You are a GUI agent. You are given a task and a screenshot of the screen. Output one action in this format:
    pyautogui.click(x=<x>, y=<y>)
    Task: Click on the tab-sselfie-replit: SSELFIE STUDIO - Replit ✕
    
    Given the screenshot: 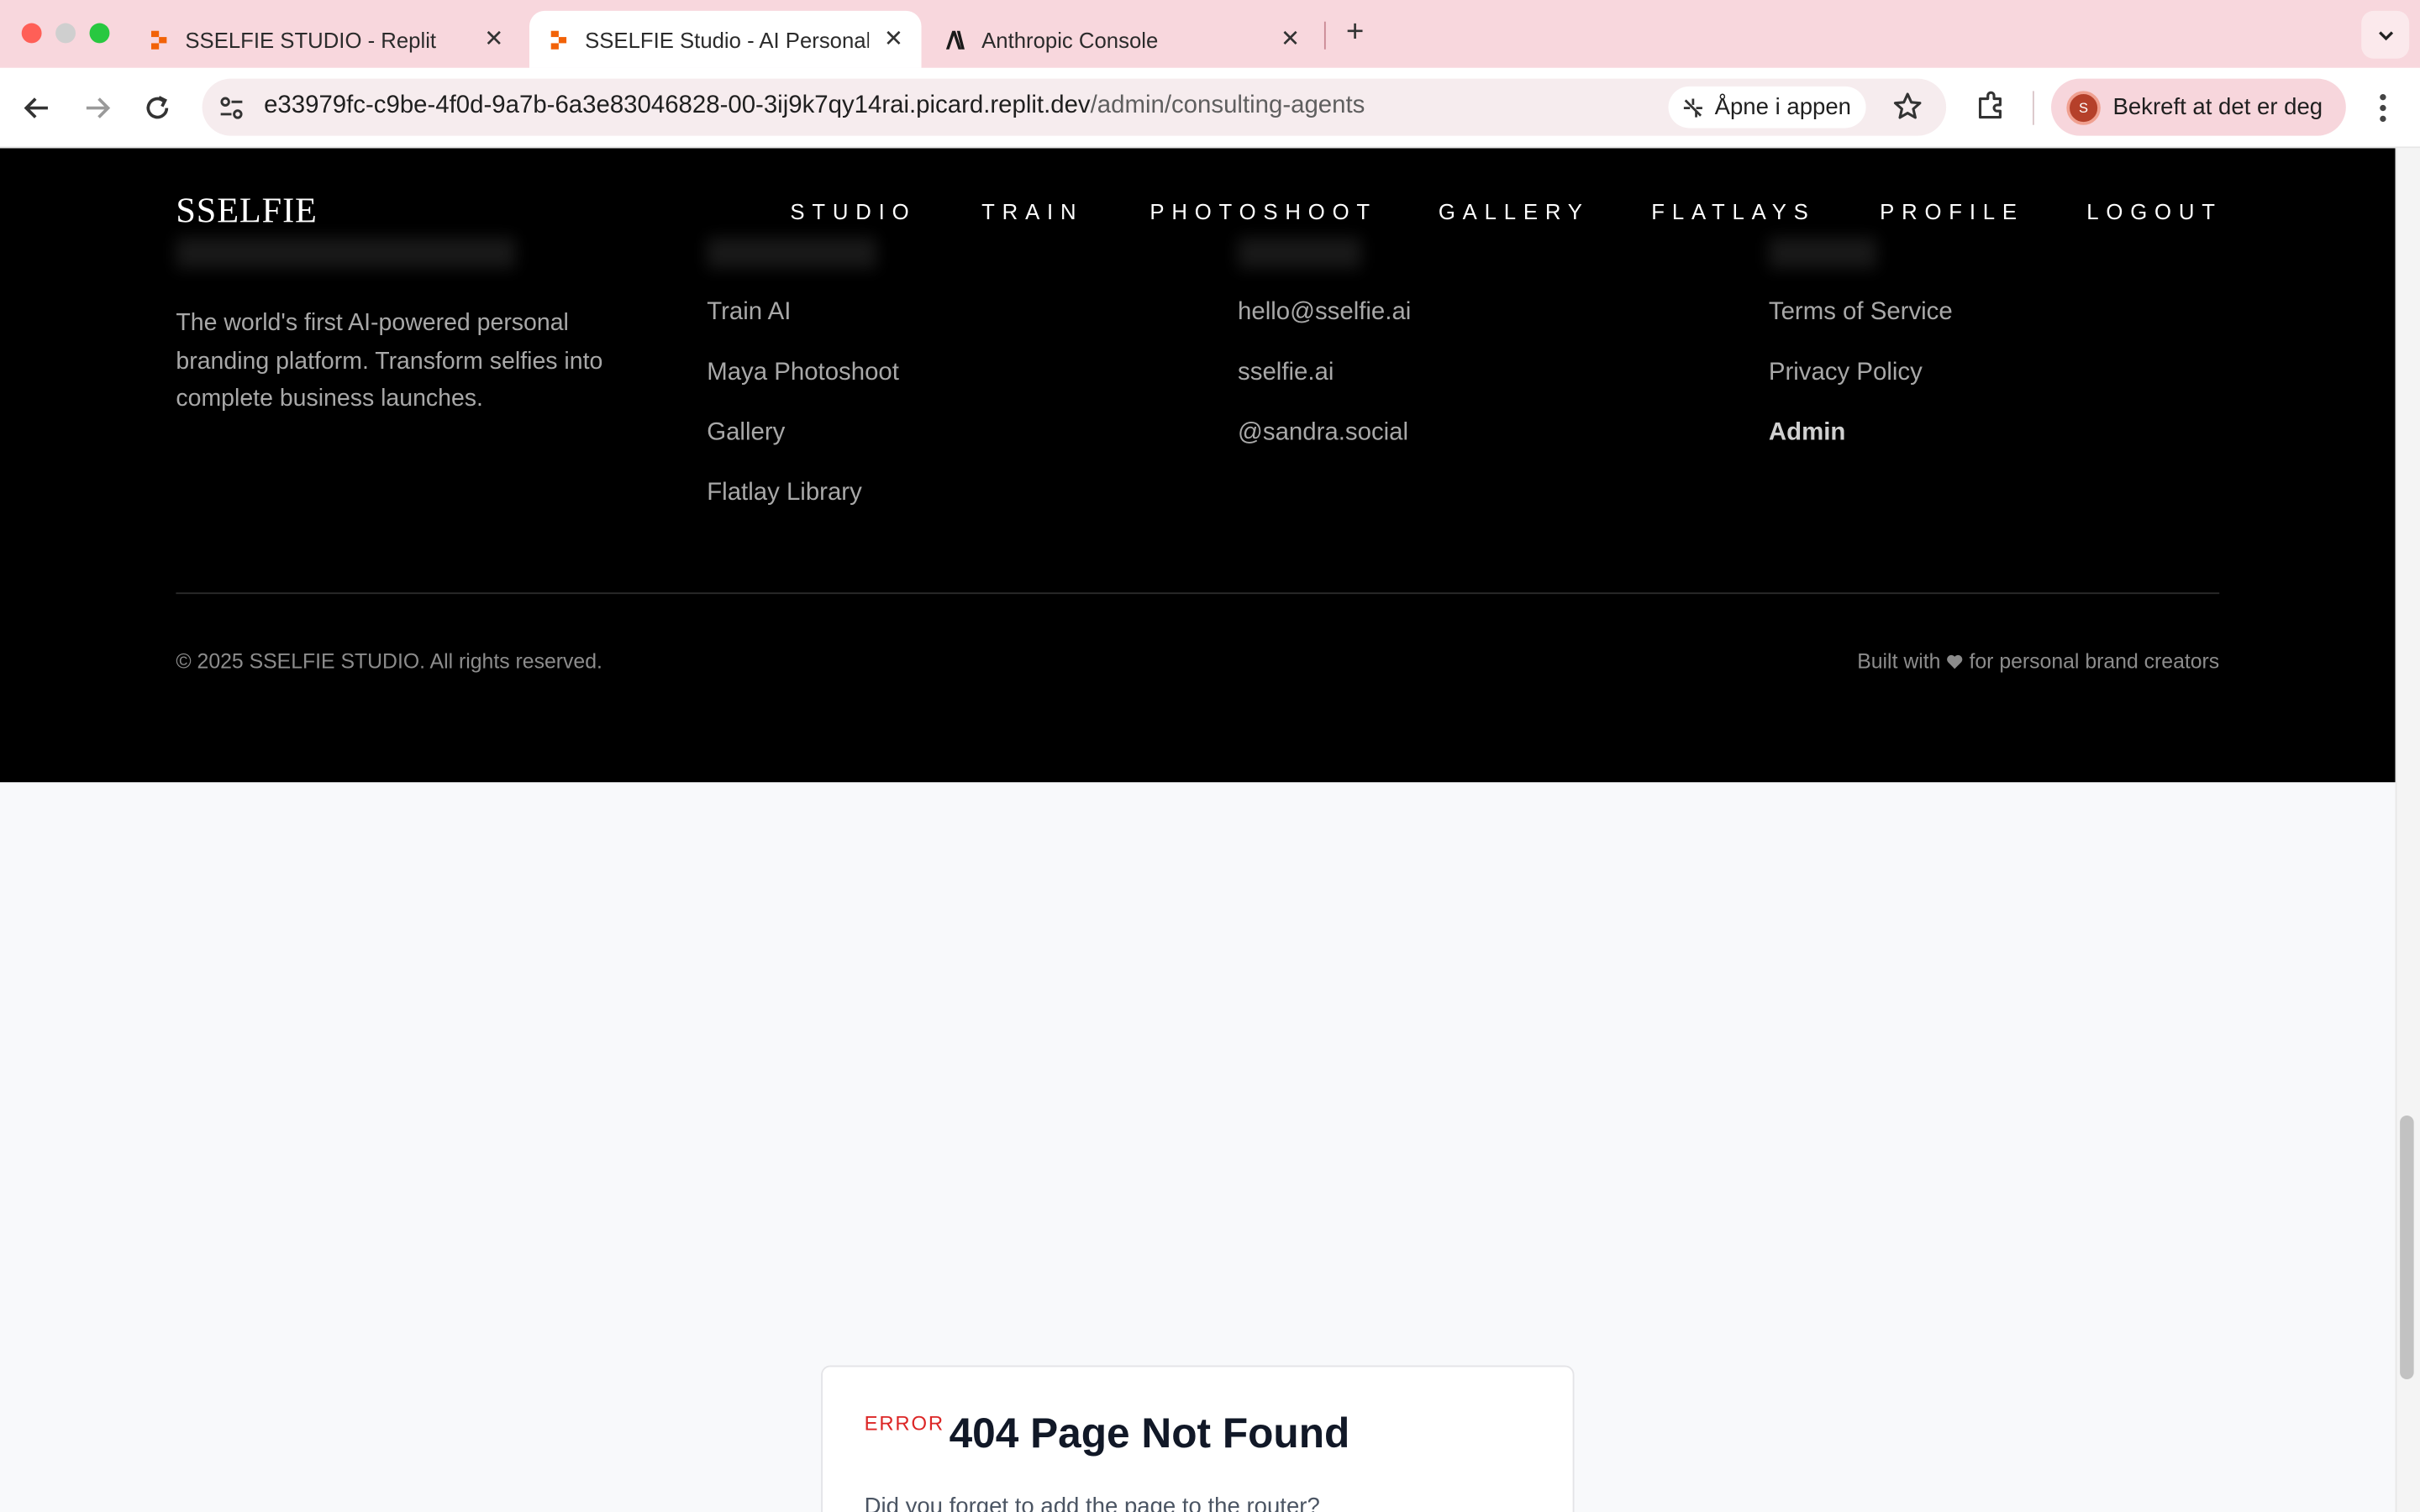 What is the action you would take?
    pyautogui.click(x=325, y=39)
    